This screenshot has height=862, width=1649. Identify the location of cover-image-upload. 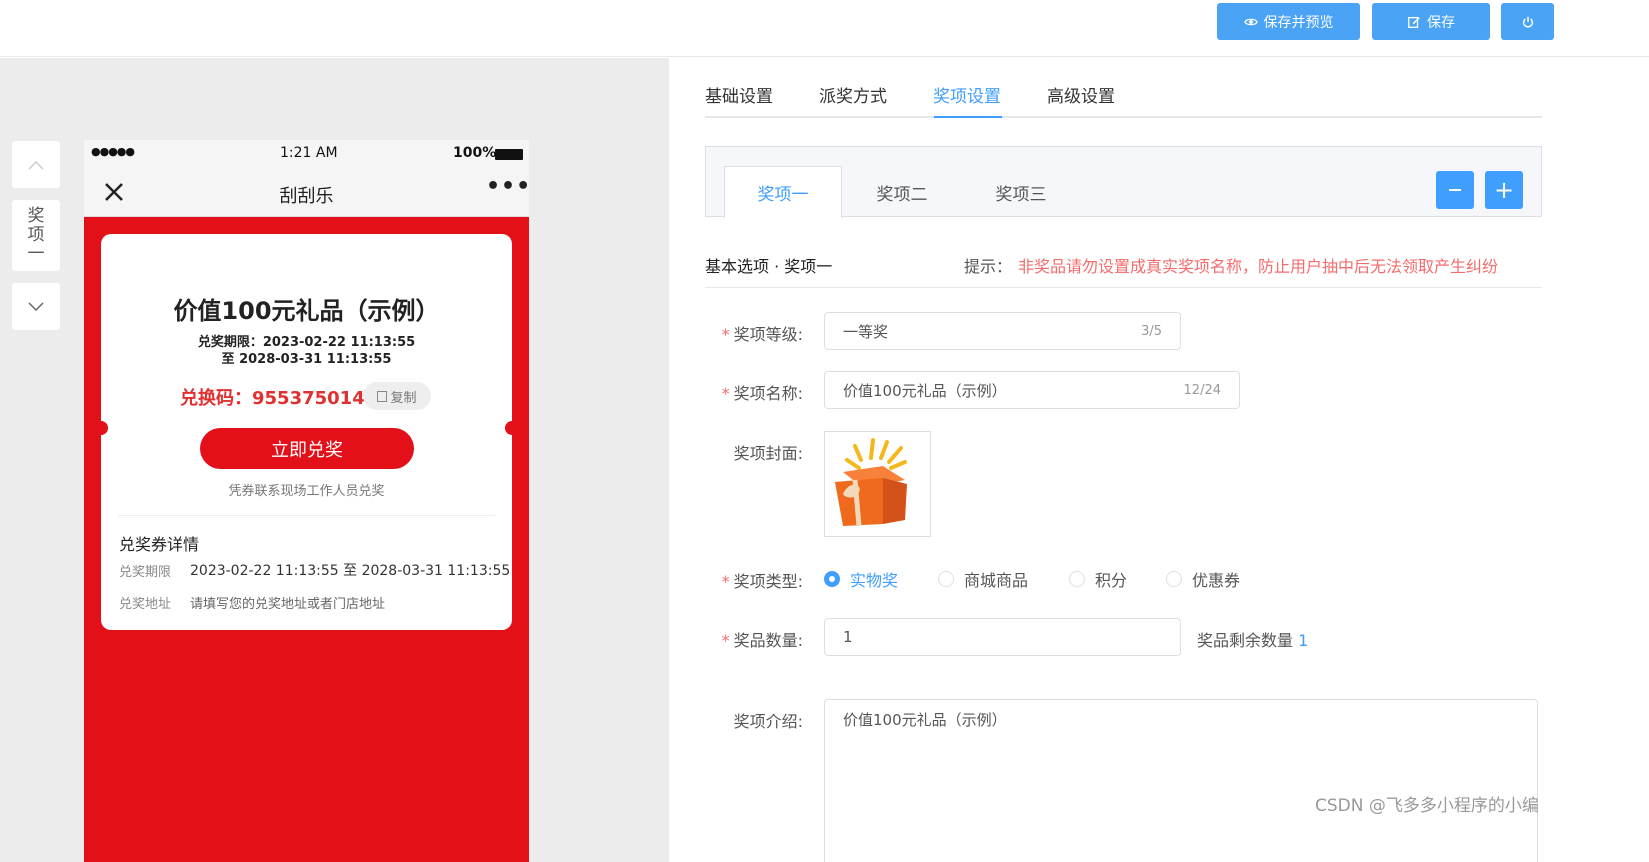
(877, 484).